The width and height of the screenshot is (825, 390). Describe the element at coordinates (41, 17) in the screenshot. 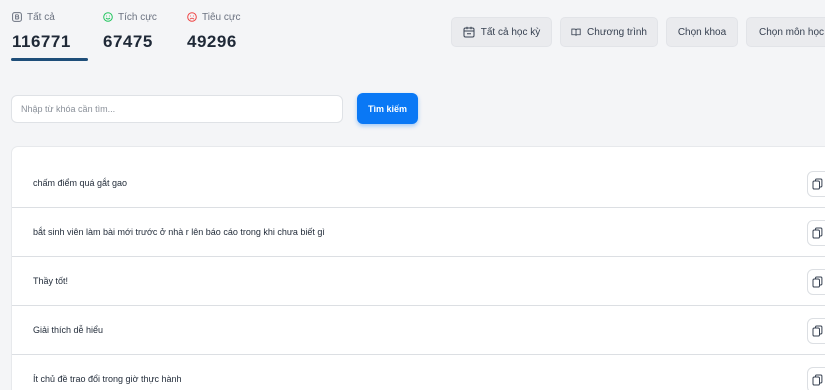

I see `tab-all-label: Tất cả` at that location.